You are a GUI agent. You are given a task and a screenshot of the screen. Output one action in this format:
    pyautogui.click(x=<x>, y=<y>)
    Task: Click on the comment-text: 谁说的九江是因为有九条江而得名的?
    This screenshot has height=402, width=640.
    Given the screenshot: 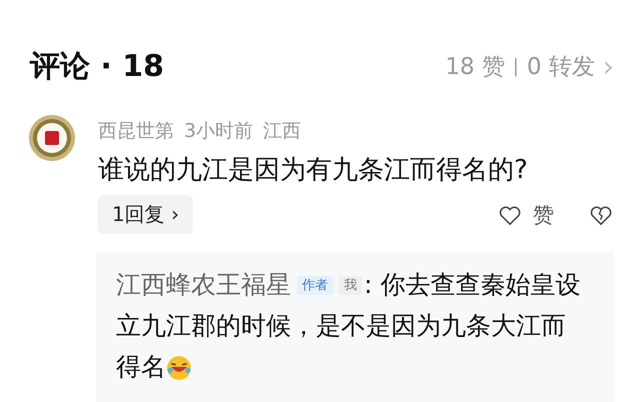 What is the action you would take?
    pyautogui.click(x=313, y=170)
    